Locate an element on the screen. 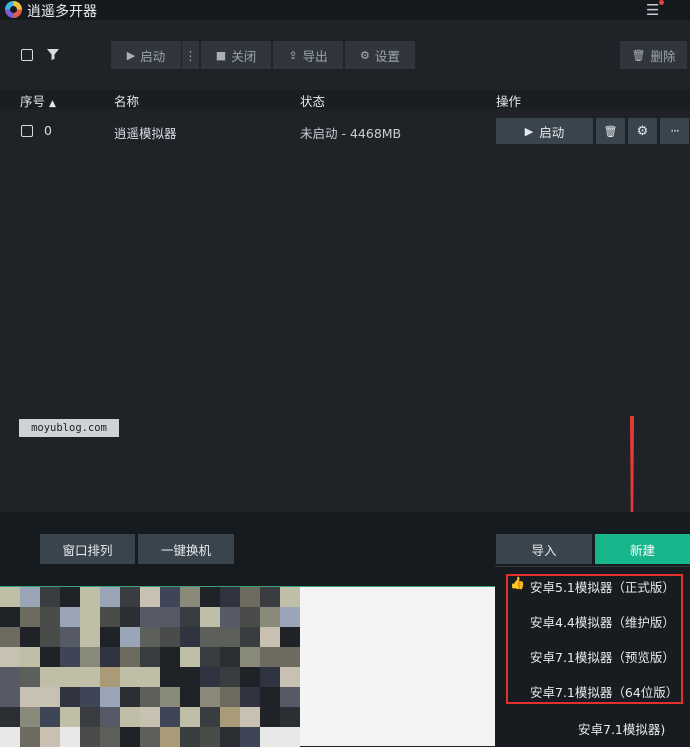 Image resolution: width=690 pixels, height=747 pixels. batch-close-button: ■ 关闭 is located at coordinates (236, 55).